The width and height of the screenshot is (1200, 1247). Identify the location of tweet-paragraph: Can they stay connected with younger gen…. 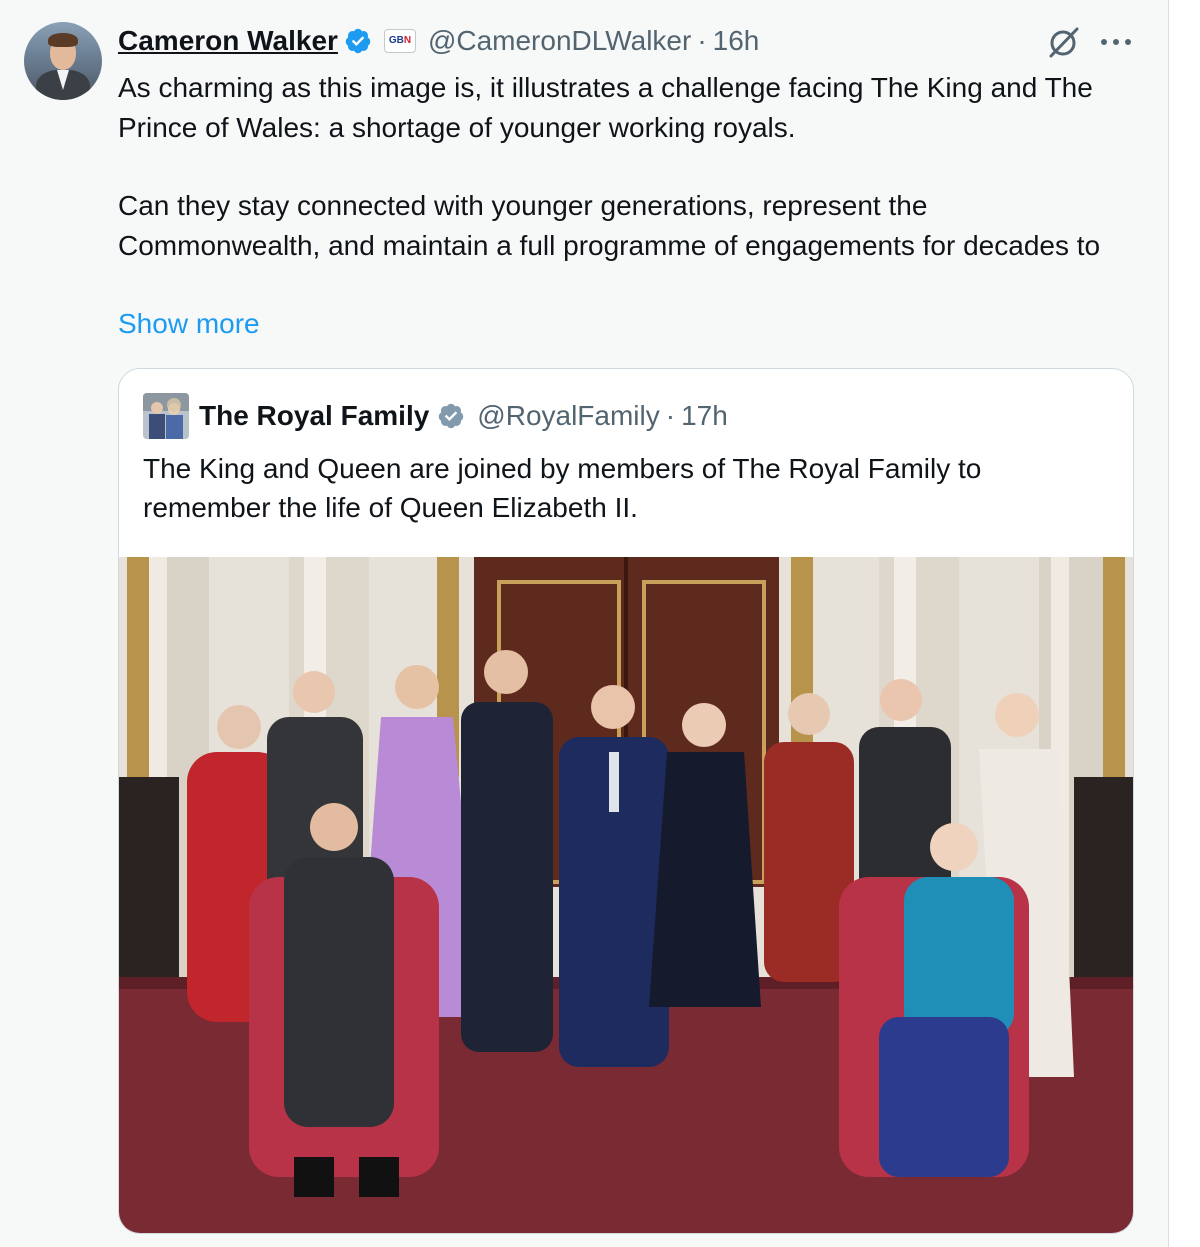
(609, 225).